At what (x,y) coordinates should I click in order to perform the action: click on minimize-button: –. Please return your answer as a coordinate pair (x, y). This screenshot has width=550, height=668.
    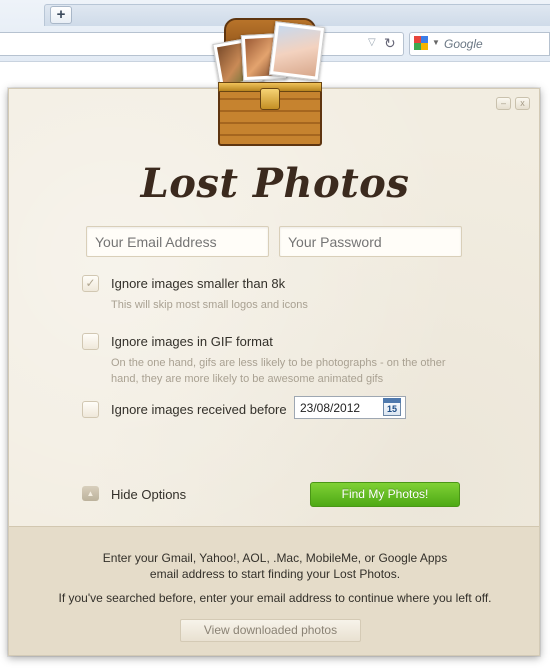
    Looking at the image, I should click on (503, 103).